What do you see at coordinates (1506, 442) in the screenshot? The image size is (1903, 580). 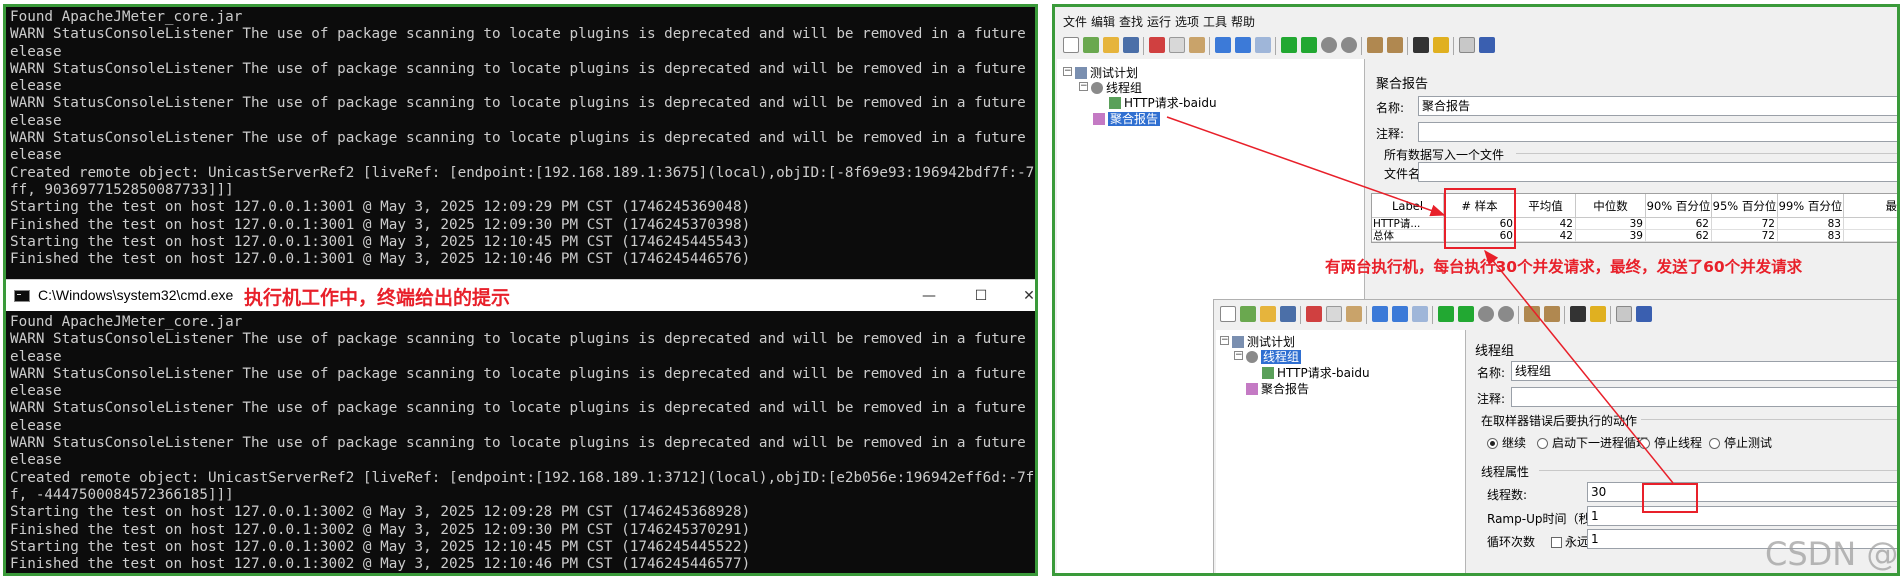 I see `radio-continue: 继续` at bounding box center [1506, 442].